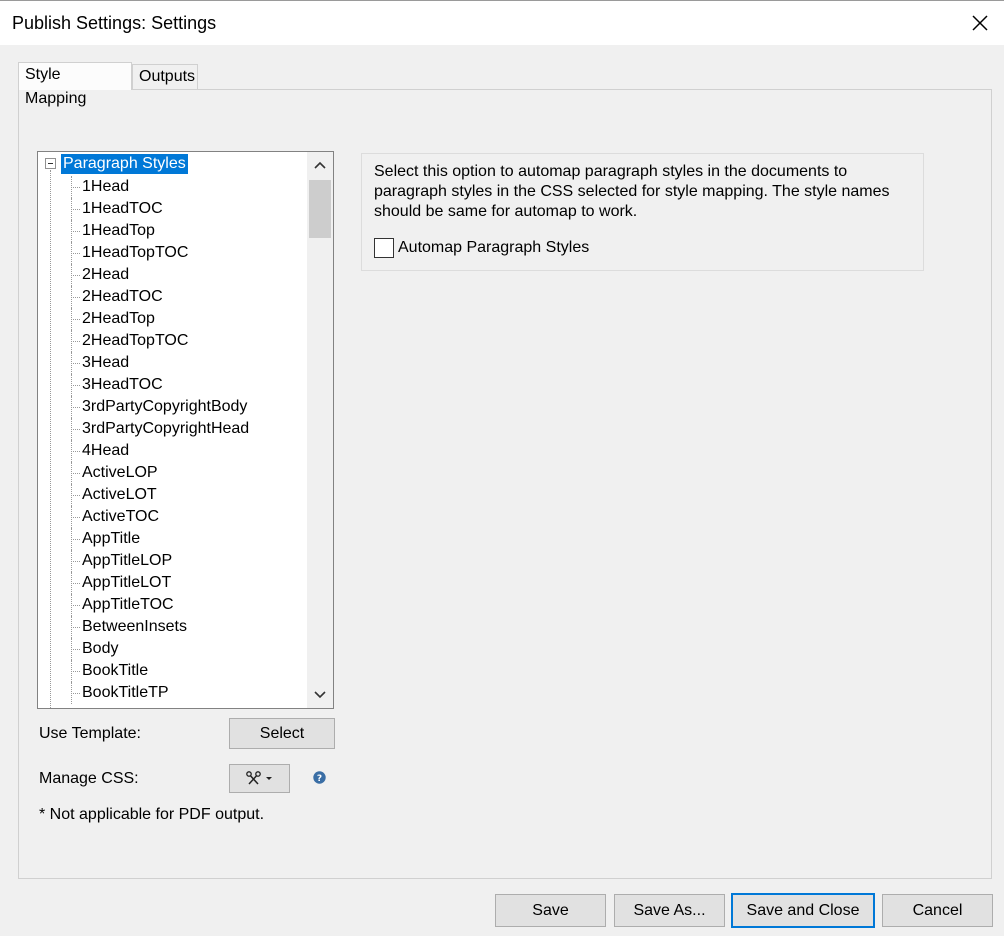 The width and height of the screenshot is (1004, 936). What do you see at coordinates (143, 517) in the screenshot?
I see `tree-item: ActiveTOC` at bounding box center [143, 517].